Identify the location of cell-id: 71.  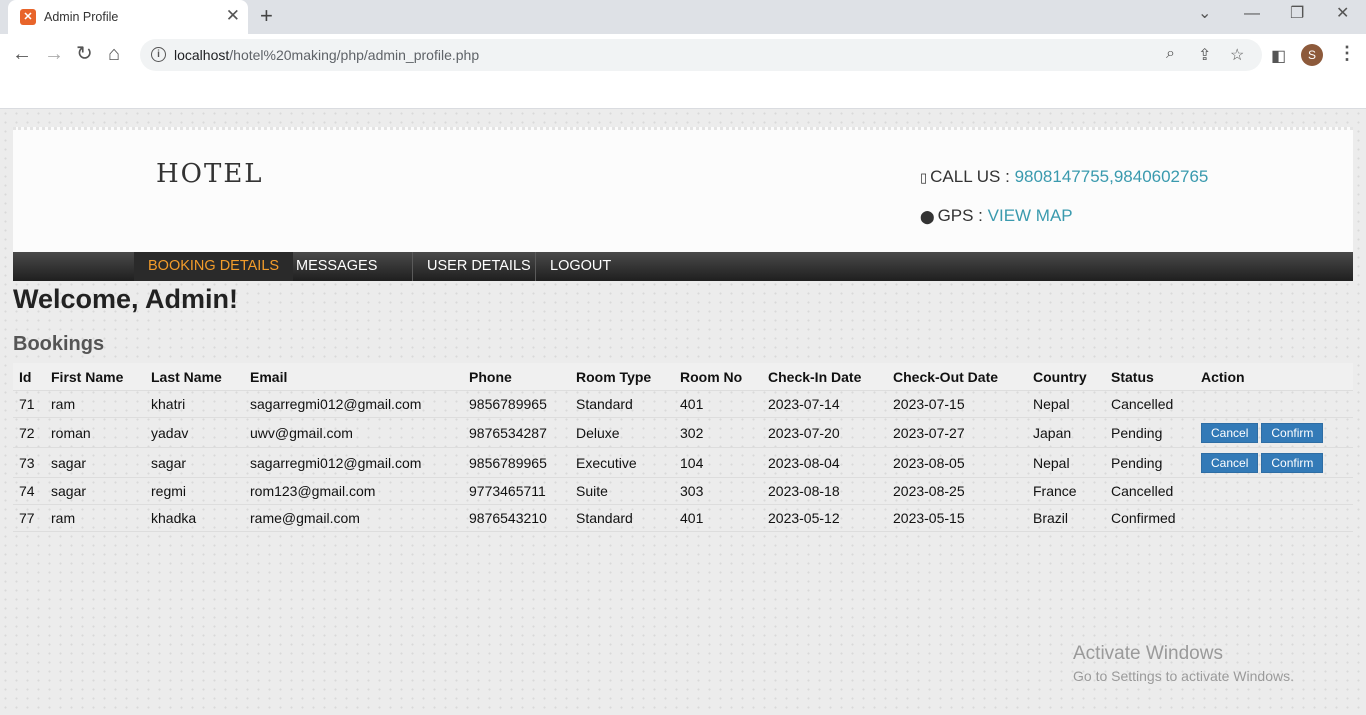
(29, 404).